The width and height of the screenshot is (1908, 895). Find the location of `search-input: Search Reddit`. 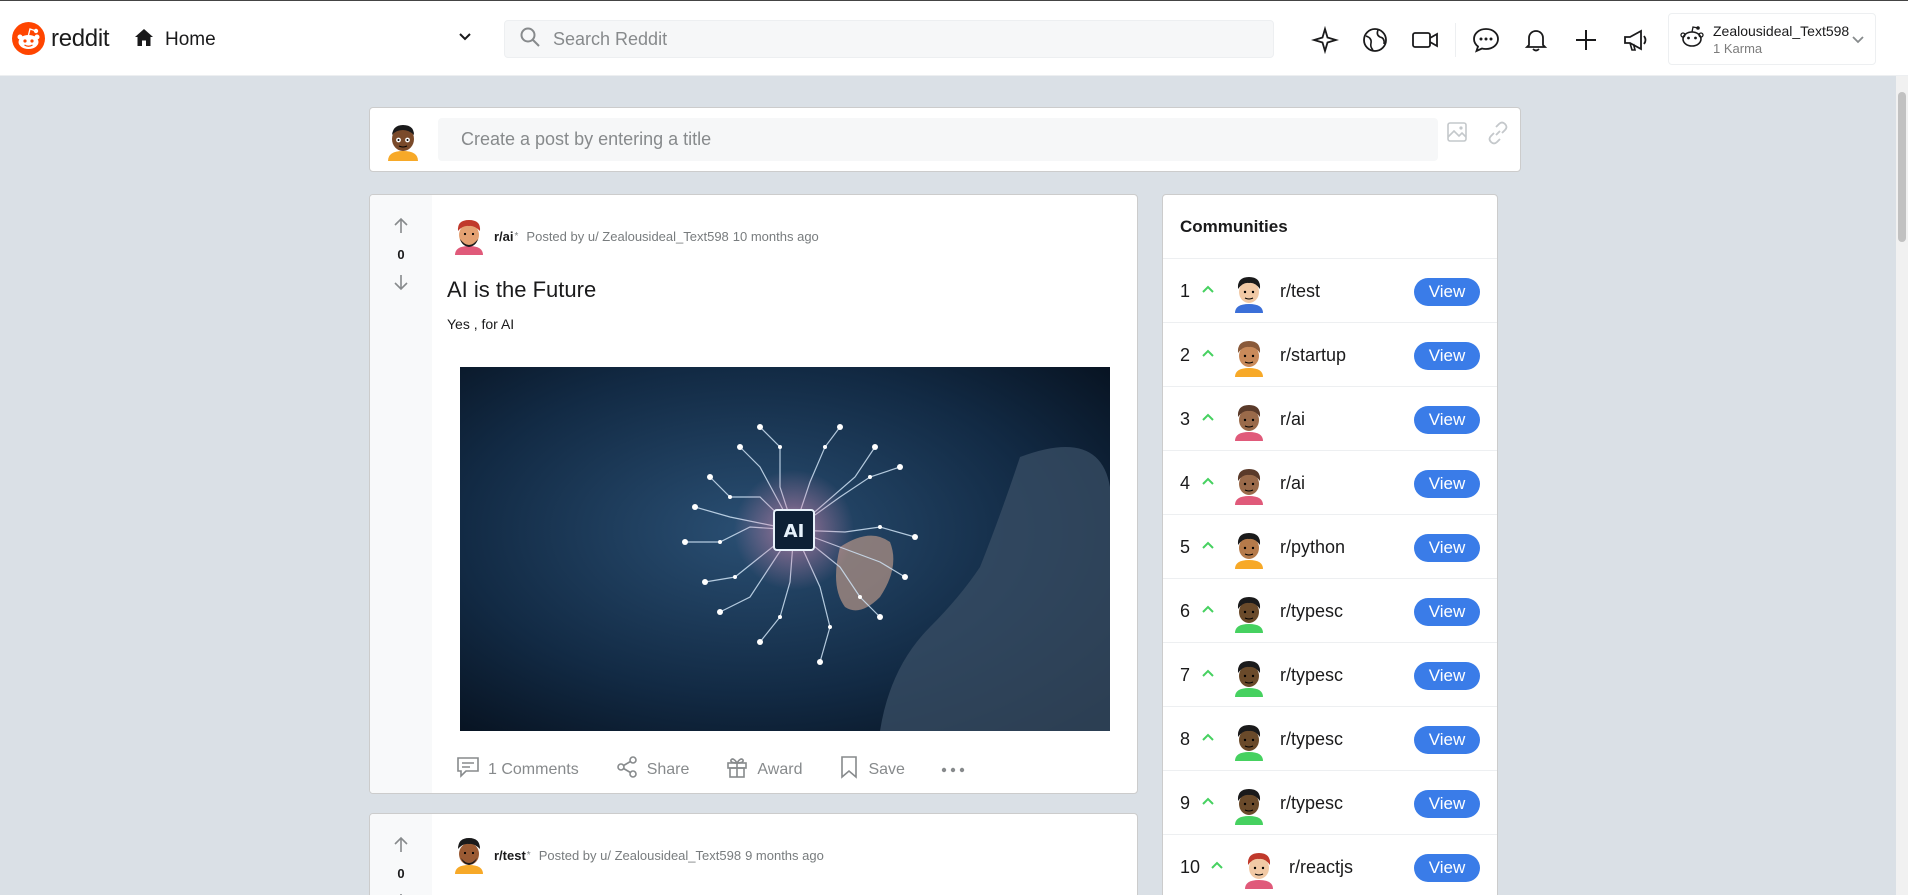

search-input: Search Reddit is located at coordinates (889, 39).